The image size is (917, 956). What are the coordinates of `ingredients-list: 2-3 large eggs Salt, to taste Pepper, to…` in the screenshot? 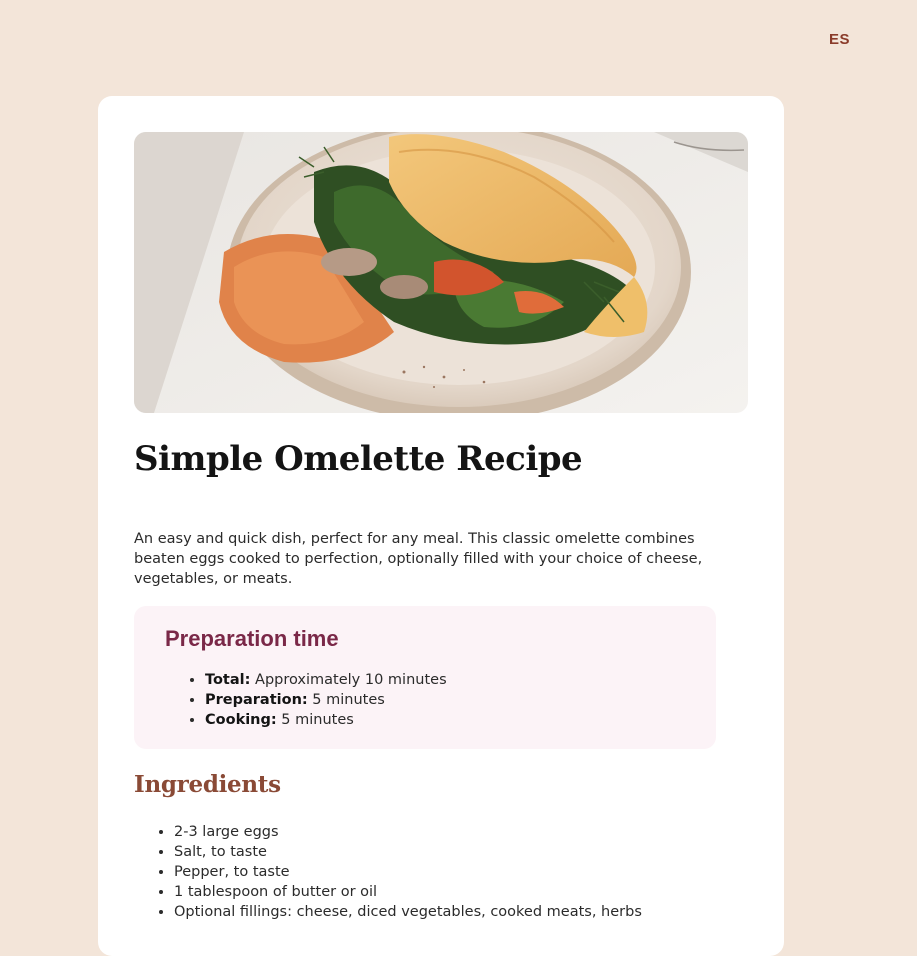 It's located at (441, 872).